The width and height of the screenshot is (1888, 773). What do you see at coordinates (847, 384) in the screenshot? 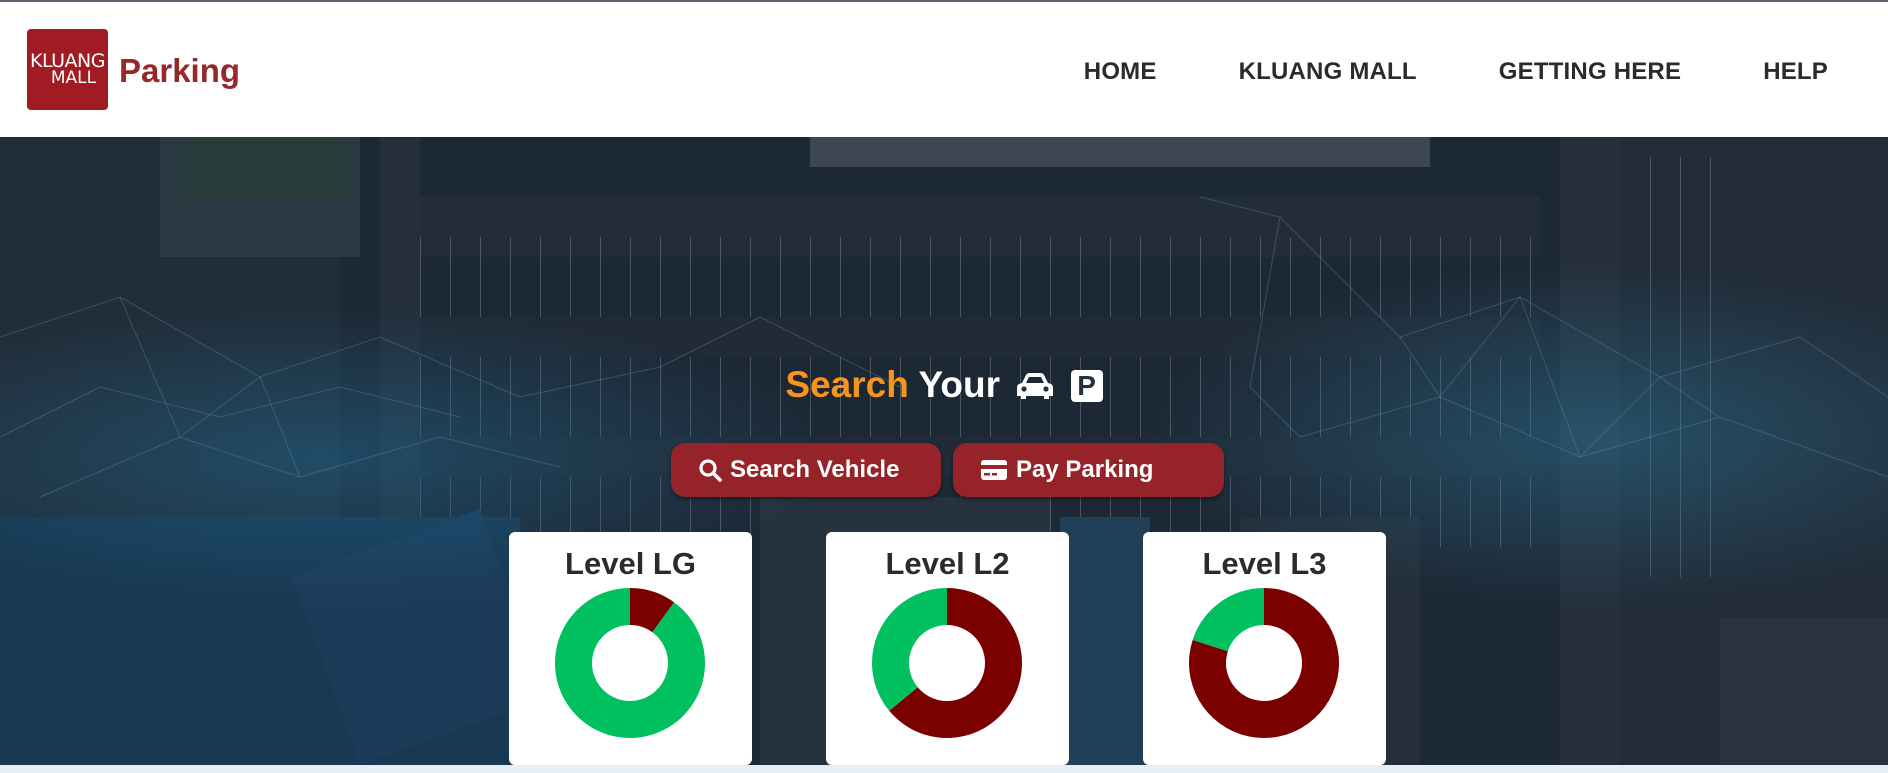
I see `hero-title-accent: Search` at bounding box center [847, 384].